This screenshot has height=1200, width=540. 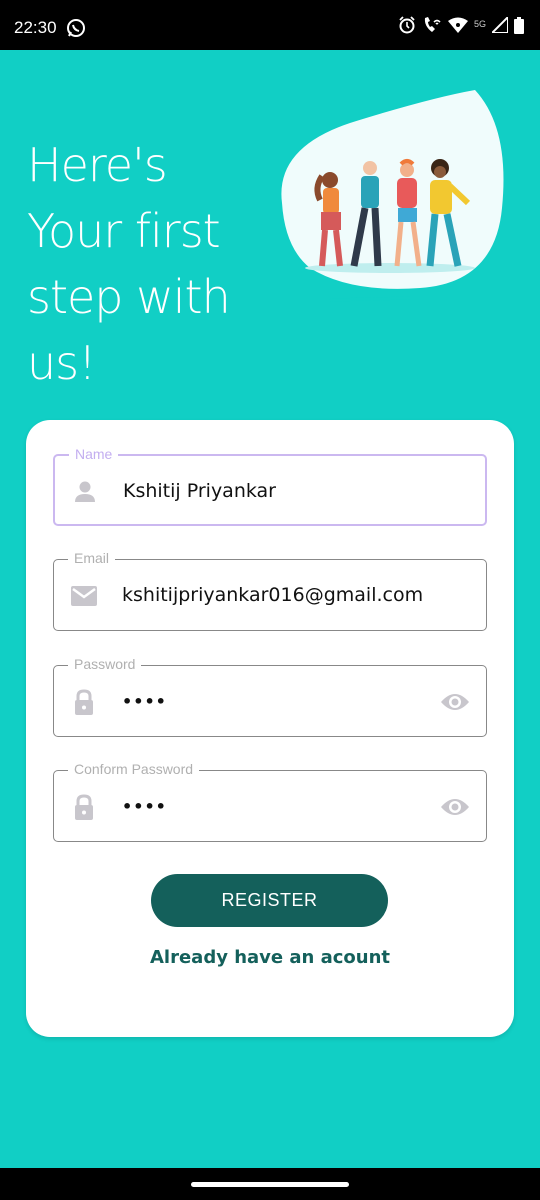 I want to click on navigation-bar, so click(x=270, y=1184).